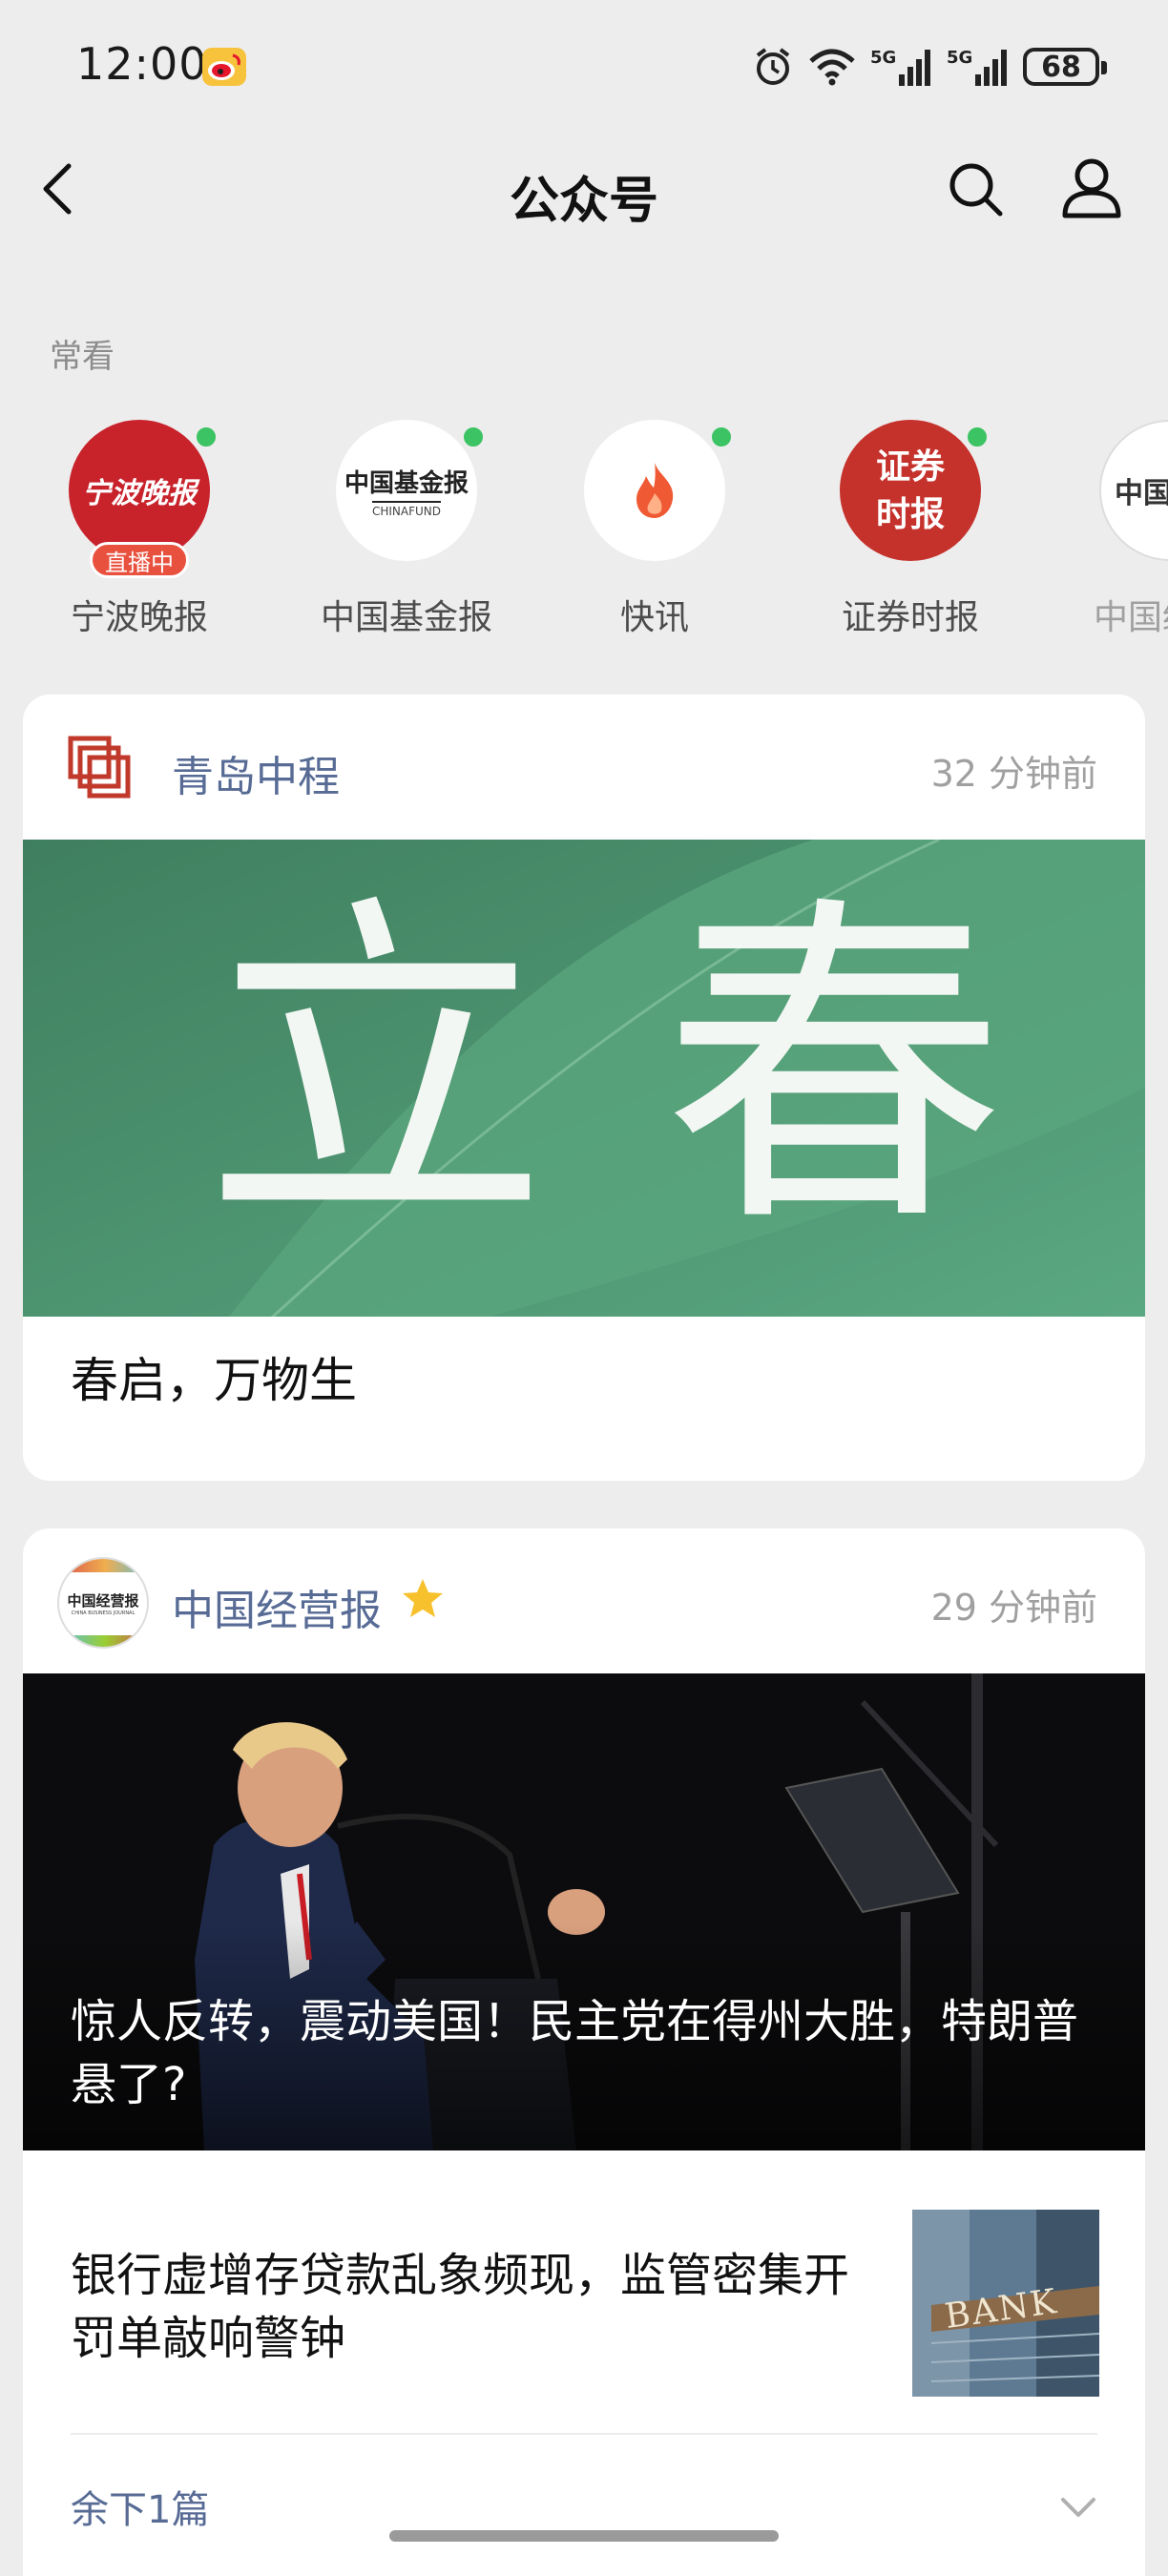  Describe the element at coordinates (1131, 617) in the screenshot. I see `account-name: 中国经` at that location.